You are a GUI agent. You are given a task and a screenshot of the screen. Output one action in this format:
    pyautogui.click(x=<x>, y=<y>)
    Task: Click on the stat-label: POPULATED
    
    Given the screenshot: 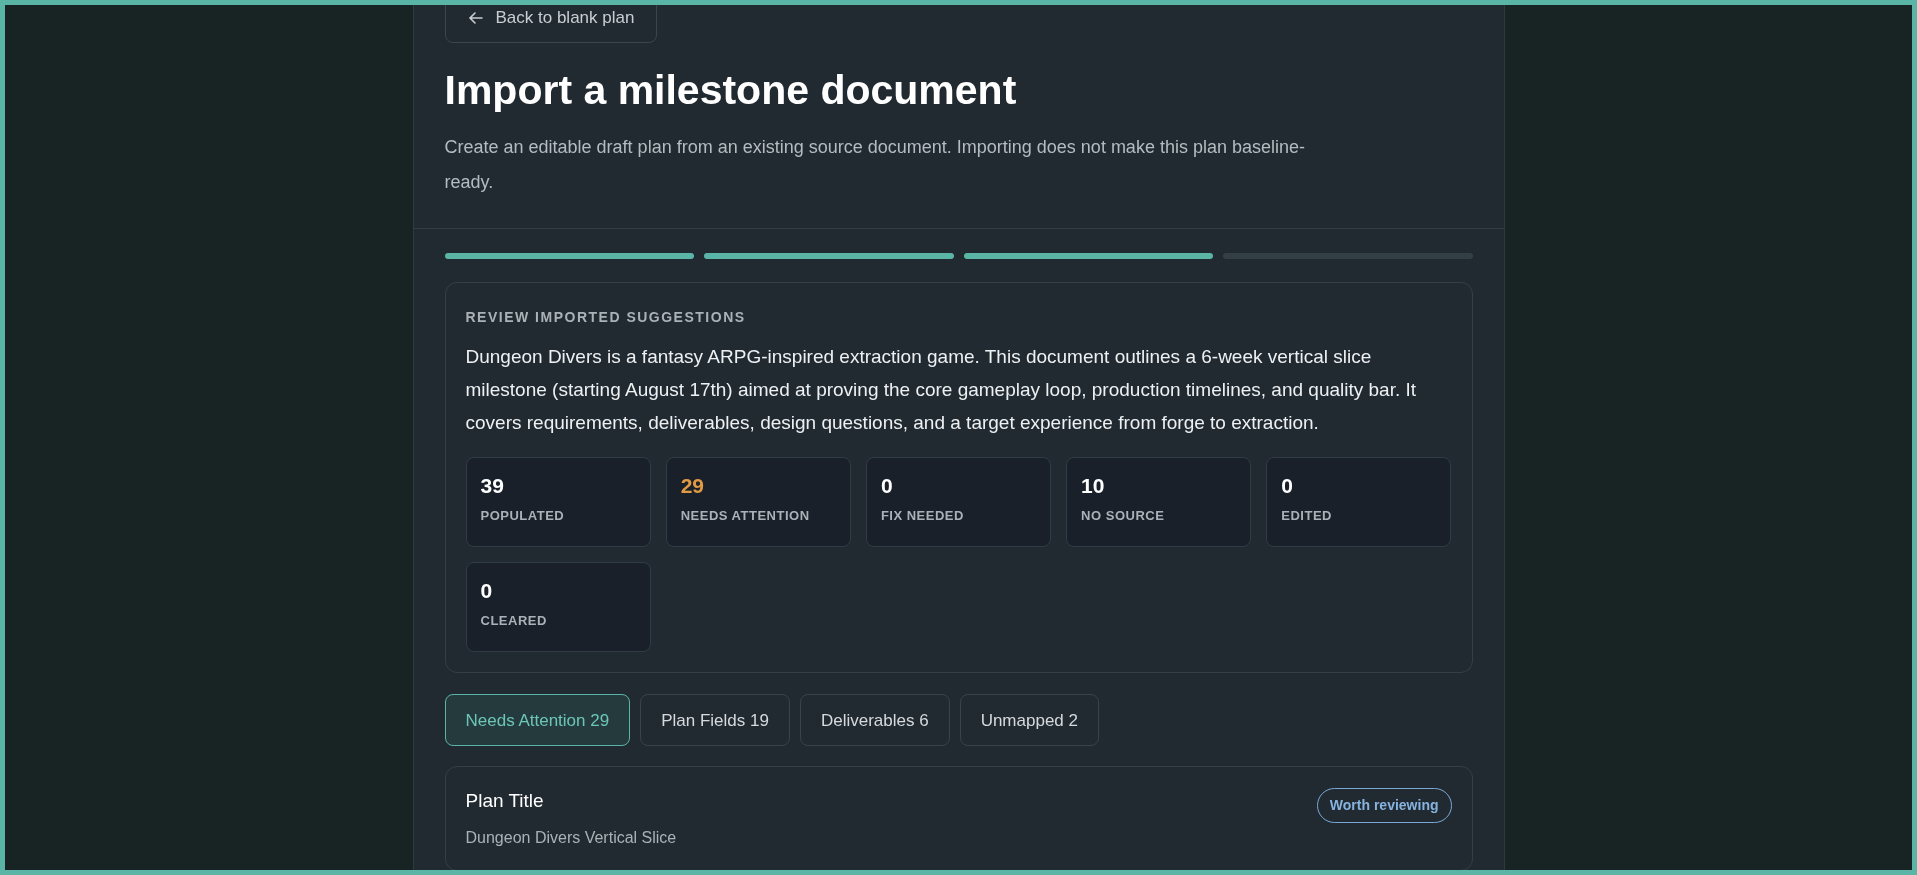 What is the action you would take?
    pyautogui.click(x=523, y=516)
    